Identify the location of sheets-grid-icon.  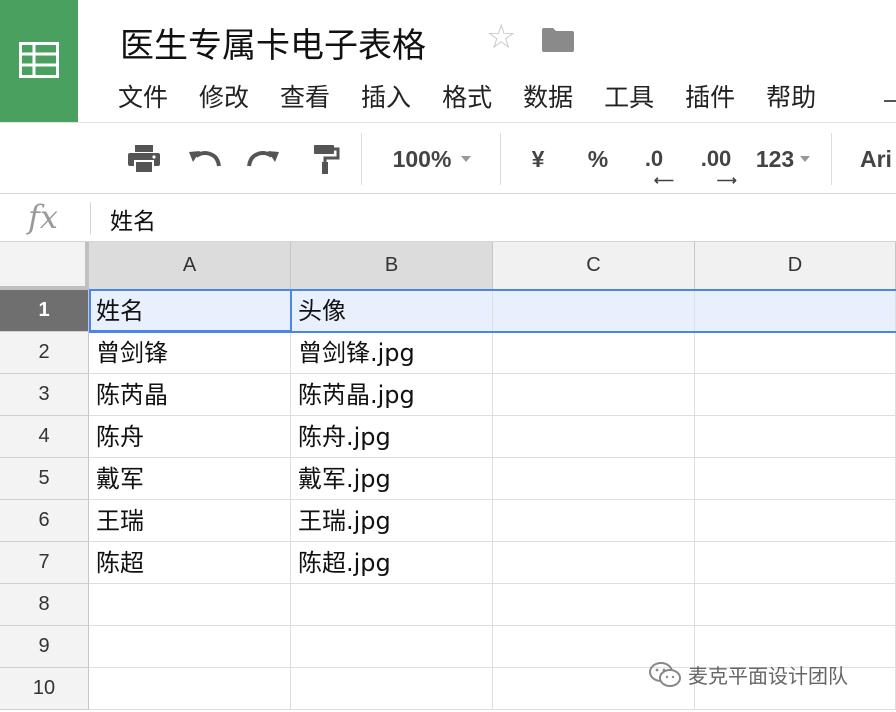
(39, 60).